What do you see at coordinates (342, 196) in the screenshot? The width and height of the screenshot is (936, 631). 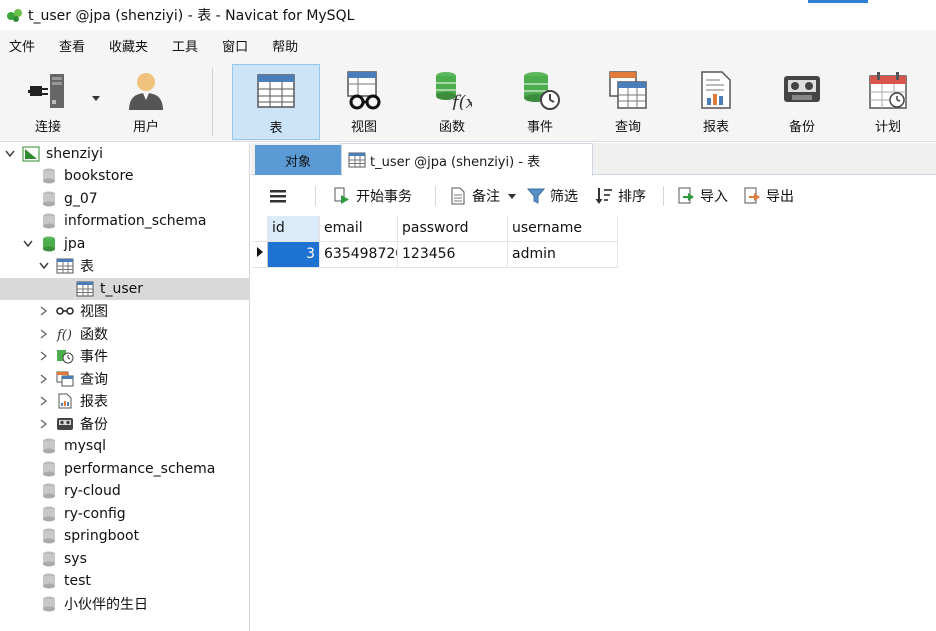 I see `begin-transaction-icon` at bounding box center [342, 196].